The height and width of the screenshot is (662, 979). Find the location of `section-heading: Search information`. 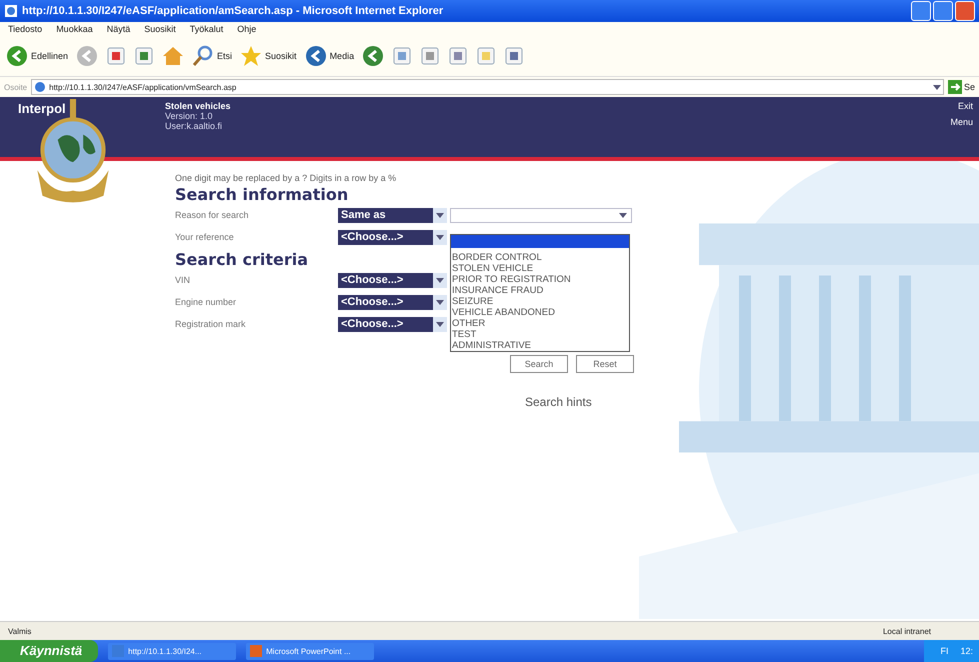

section-heading: Search information is located at coordinates (261, 194).